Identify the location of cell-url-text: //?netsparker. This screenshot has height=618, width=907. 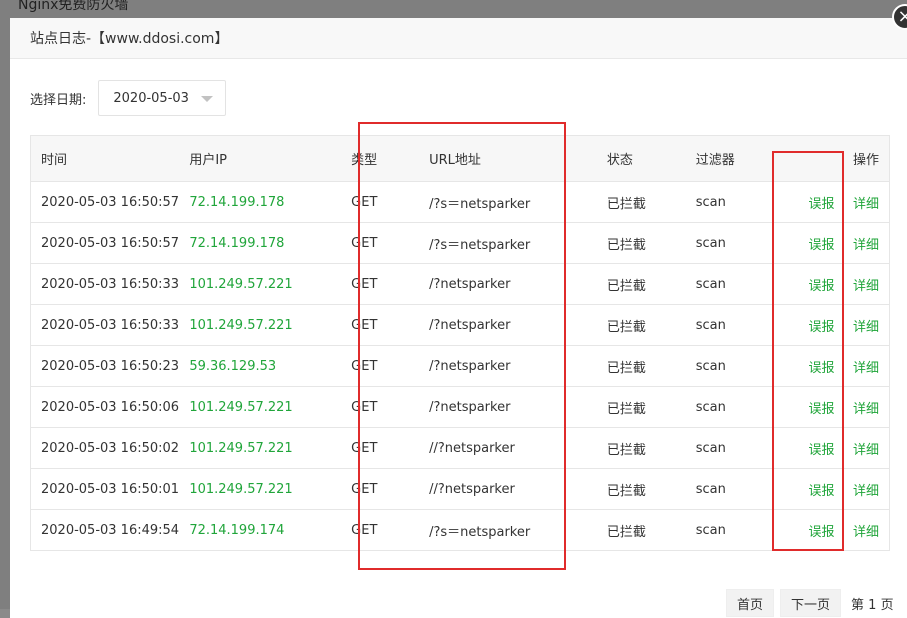
(472, 448).